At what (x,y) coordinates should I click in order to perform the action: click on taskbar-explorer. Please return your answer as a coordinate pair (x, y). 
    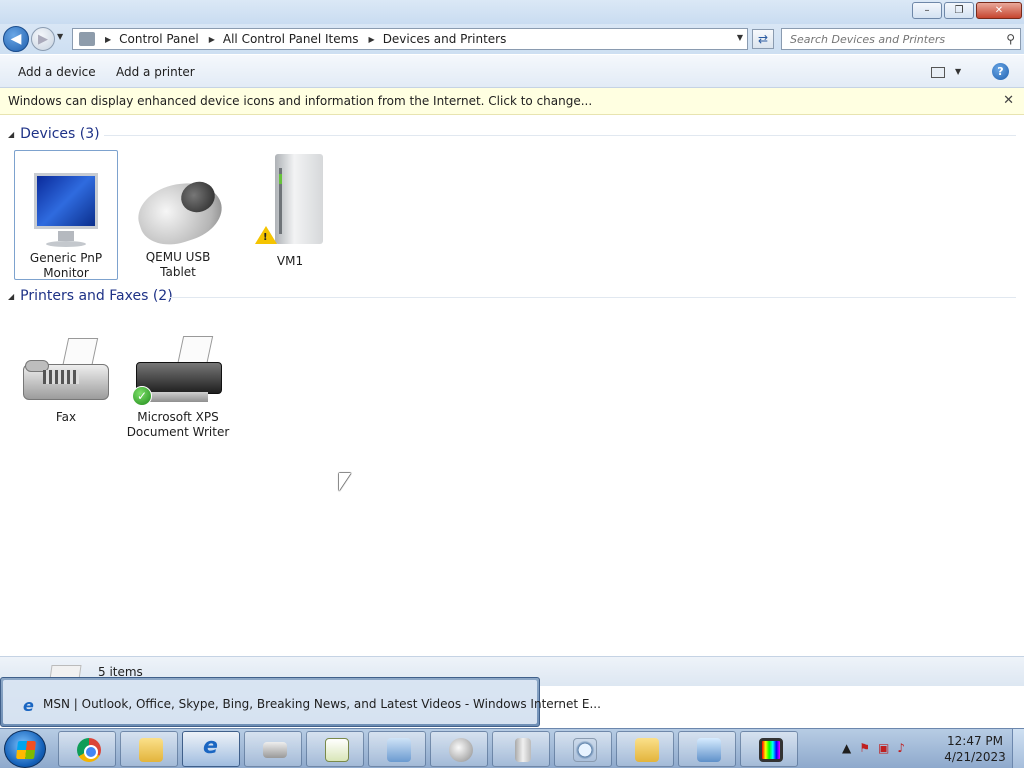
    Looking at the image, I should click on (149, 749).